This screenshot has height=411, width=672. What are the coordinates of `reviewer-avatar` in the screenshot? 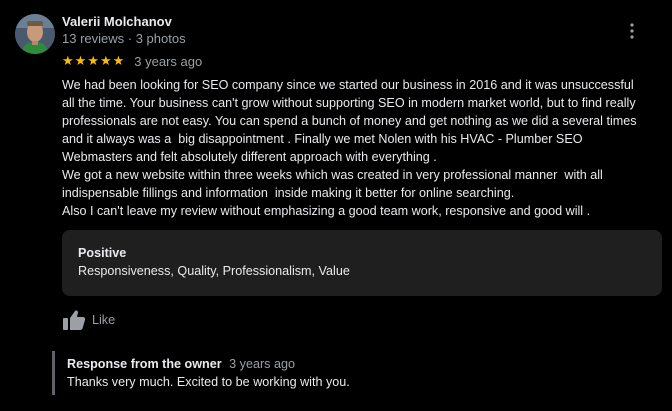 It's located at (35, 34).